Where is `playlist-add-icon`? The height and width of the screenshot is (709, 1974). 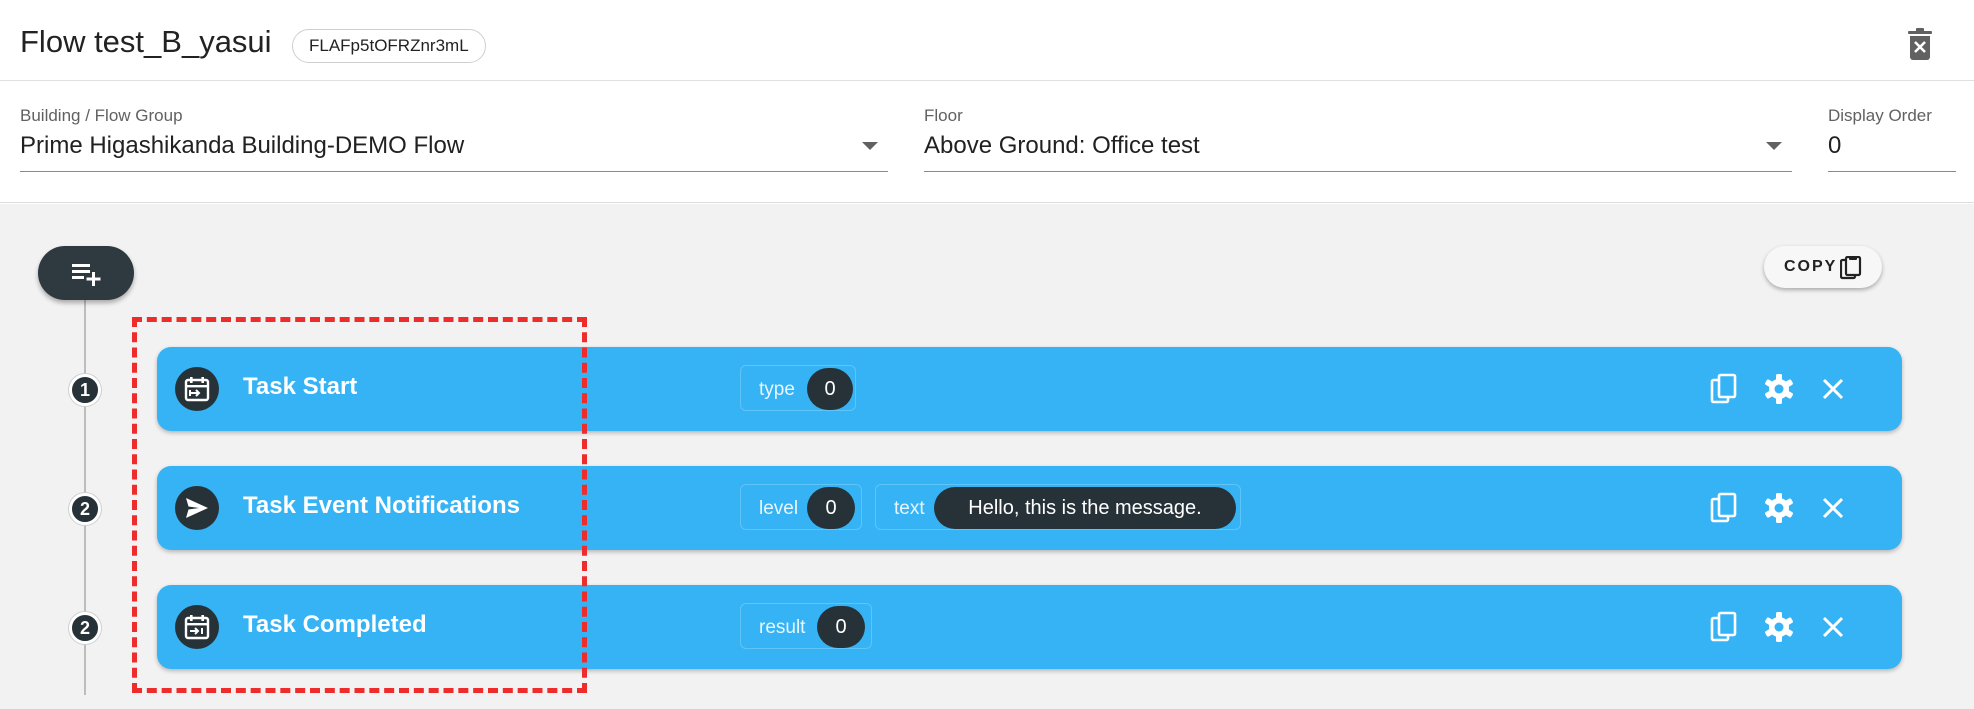
playlist-add-icon is located at coordinates (86, 275).